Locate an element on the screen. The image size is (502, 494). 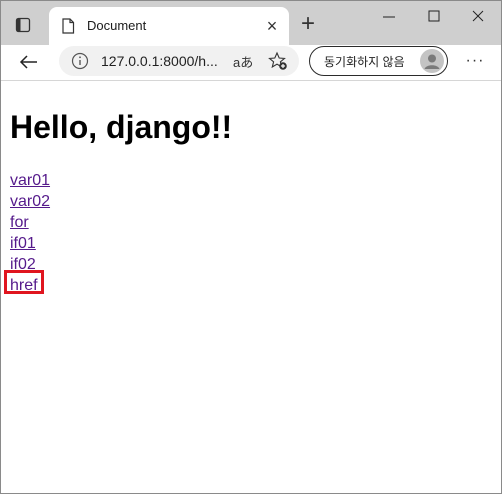
link-for: for is located at coordinates (19, 222).